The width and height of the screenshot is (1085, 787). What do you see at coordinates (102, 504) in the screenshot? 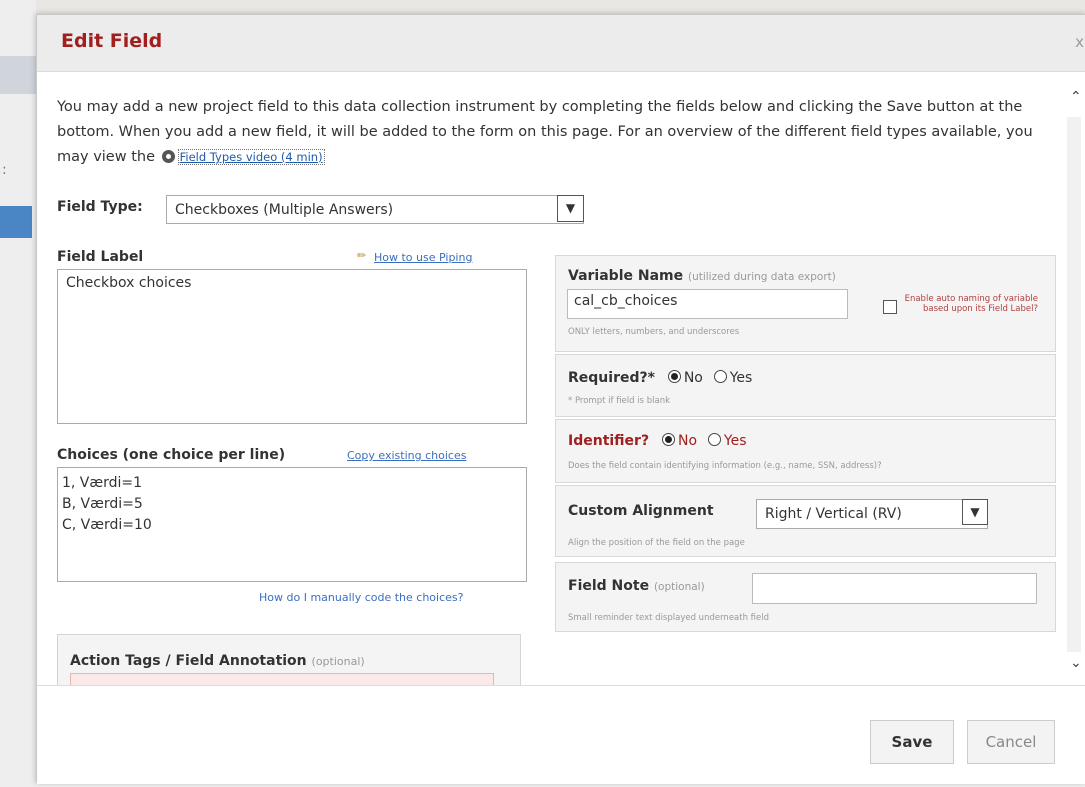
I see `choice-line: B, Værdi=5` at bounding box center [102, 504].